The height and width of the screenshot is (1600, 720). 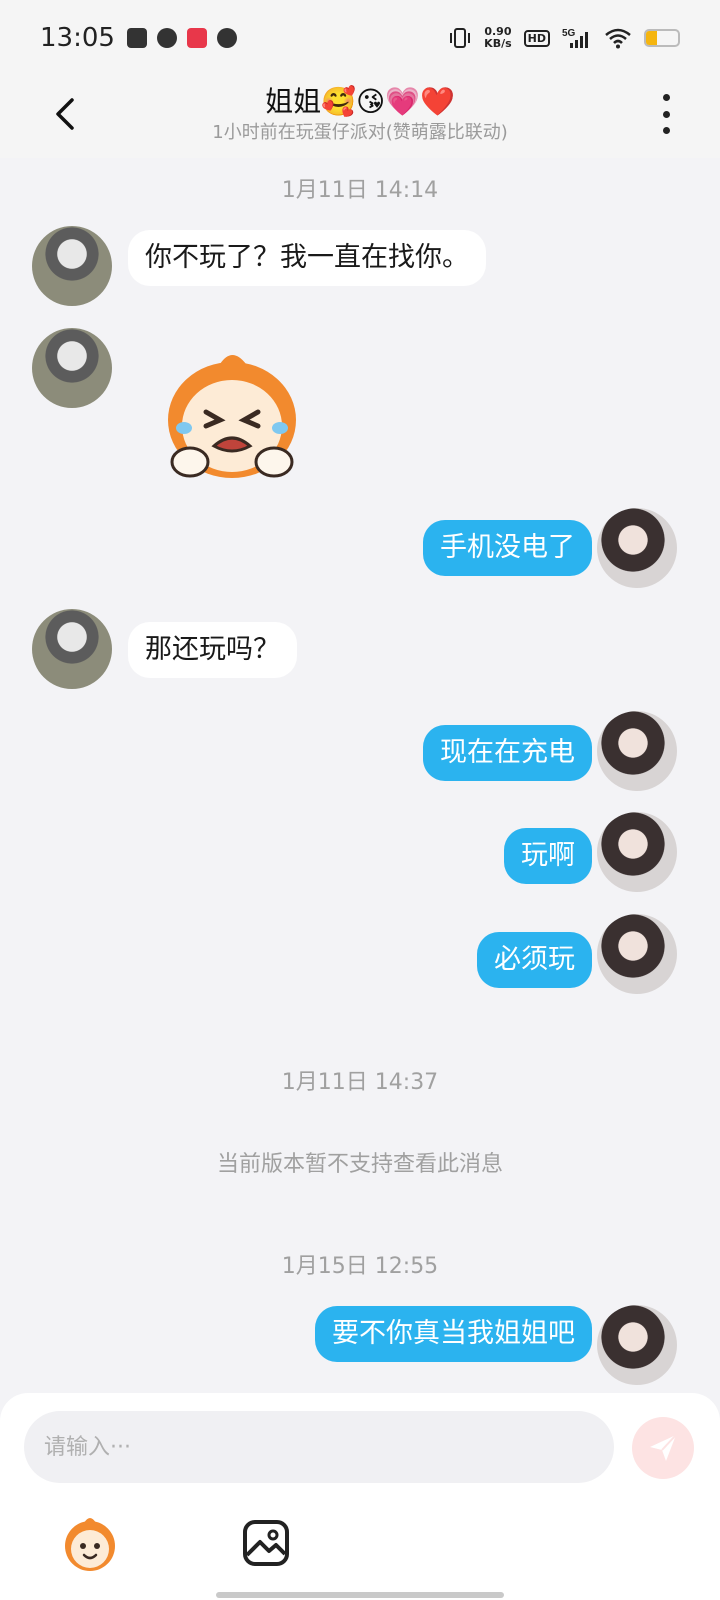 I want to click on incoming-message-bubble: 你不玩了？我一直在找你。, so click(x=307, y=258).